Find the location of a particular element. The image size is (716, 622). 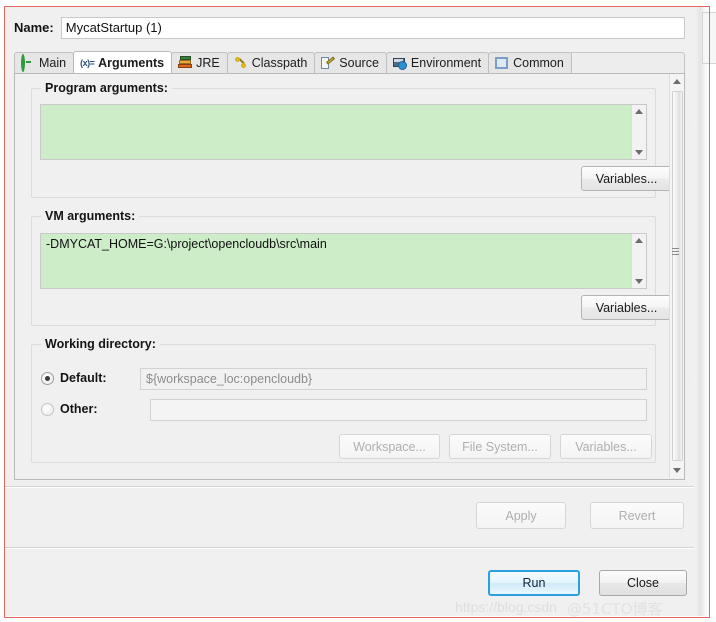

tab-classpath: Classpath is located at coordinates (271, 62).